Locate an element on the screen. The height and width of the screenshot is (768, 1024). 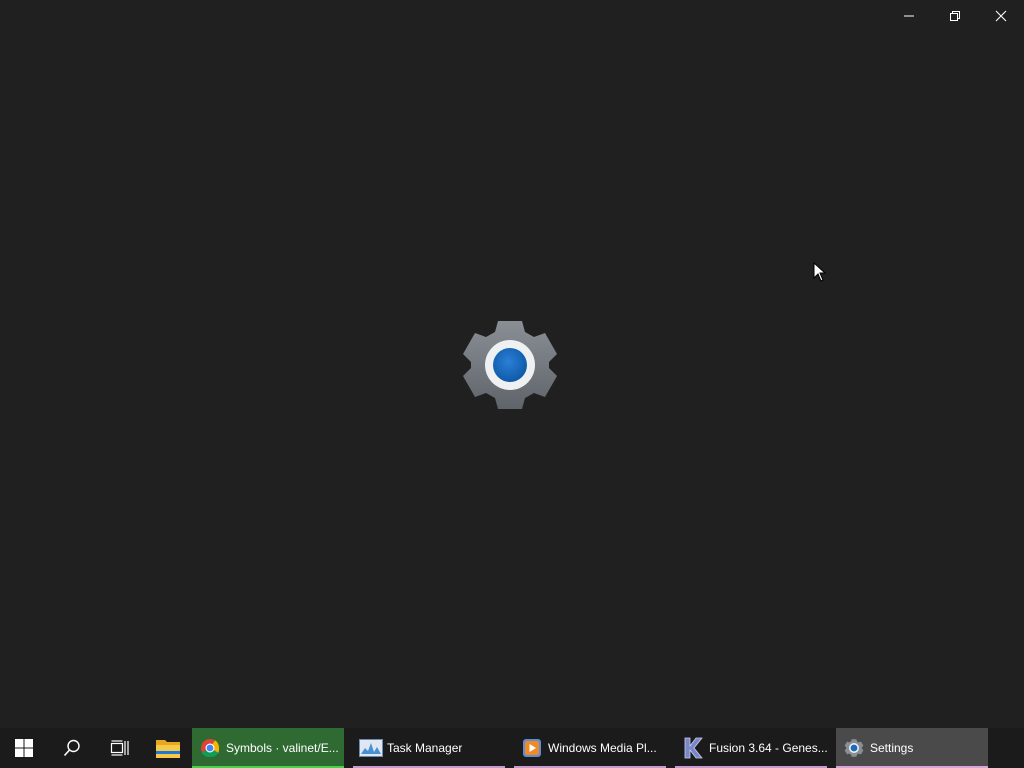
taskbar-app-settings: Settings is located at coordinates (912, 748).